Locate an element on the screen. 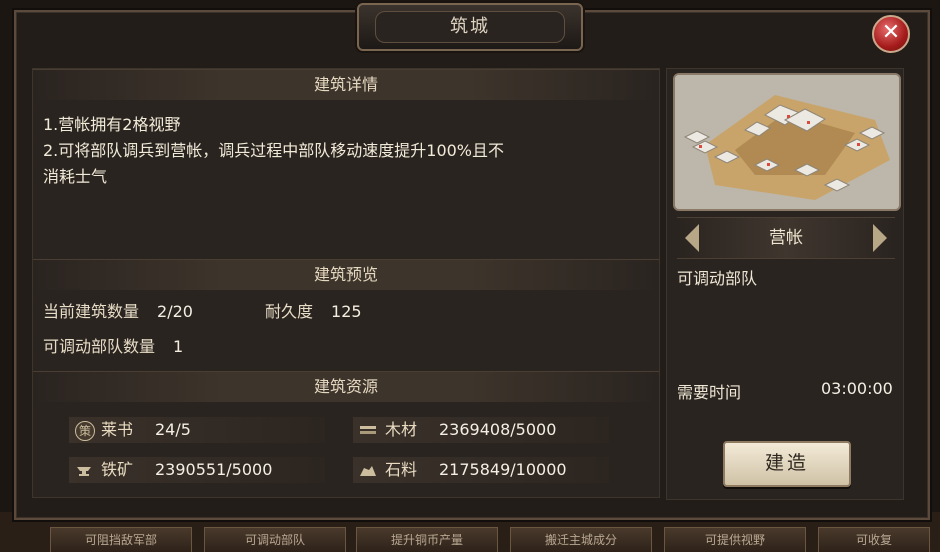 The width and height of the screenshot is (940, 552). resource-value: 2175849/10000 is located at coordinates (503, 469).